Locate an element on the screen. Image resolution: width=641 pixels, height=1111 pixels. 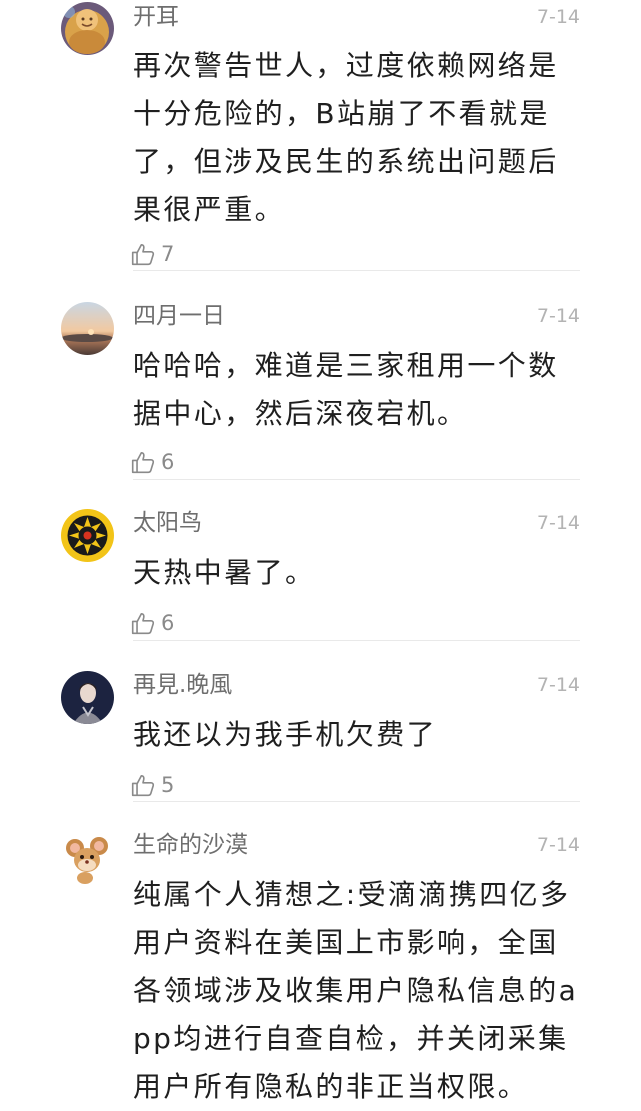
like-button: 5 is located at coordinates (152, 785).